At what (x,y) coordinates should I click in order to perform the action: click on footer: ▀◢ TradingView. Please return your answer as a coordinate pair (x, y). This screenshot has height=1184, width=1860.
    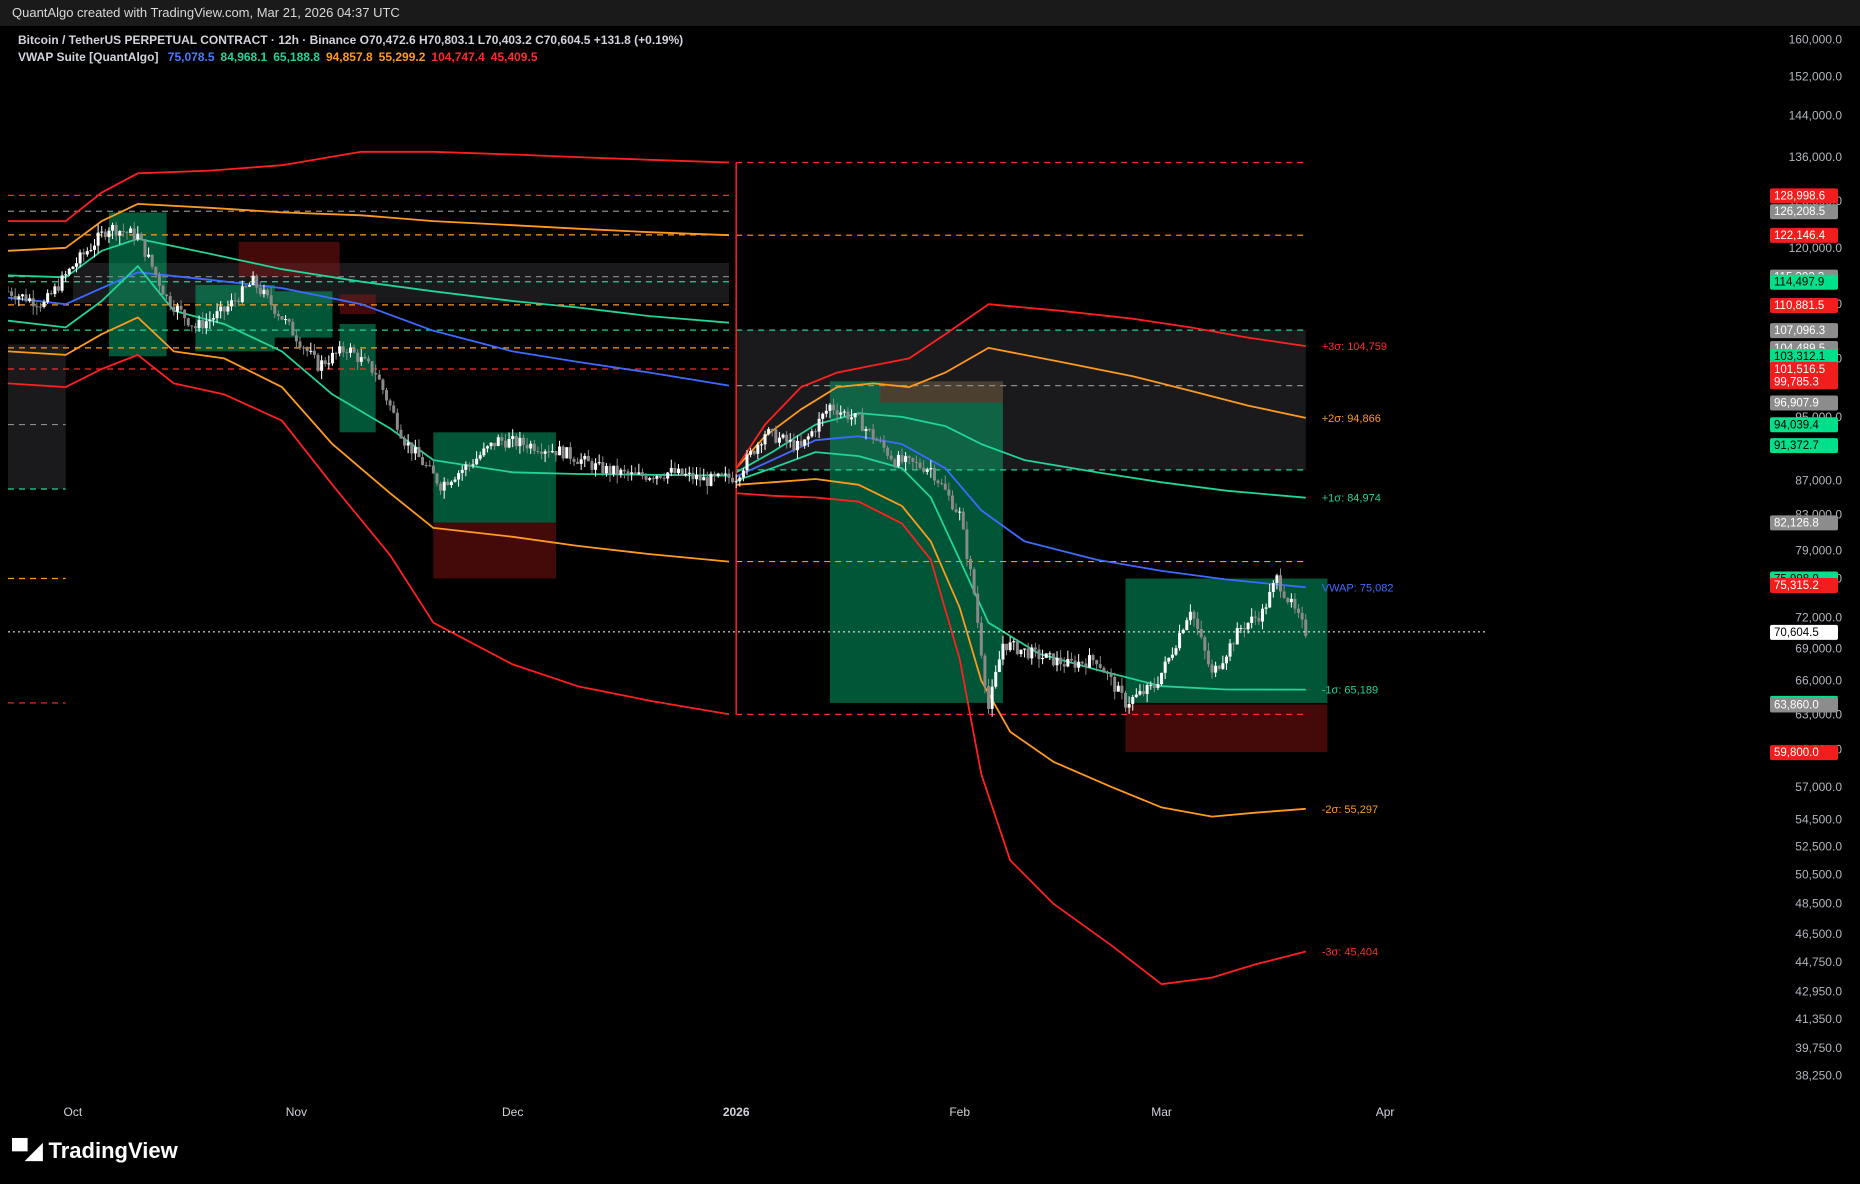
    Looking at the image, I should click on (930, 1156).